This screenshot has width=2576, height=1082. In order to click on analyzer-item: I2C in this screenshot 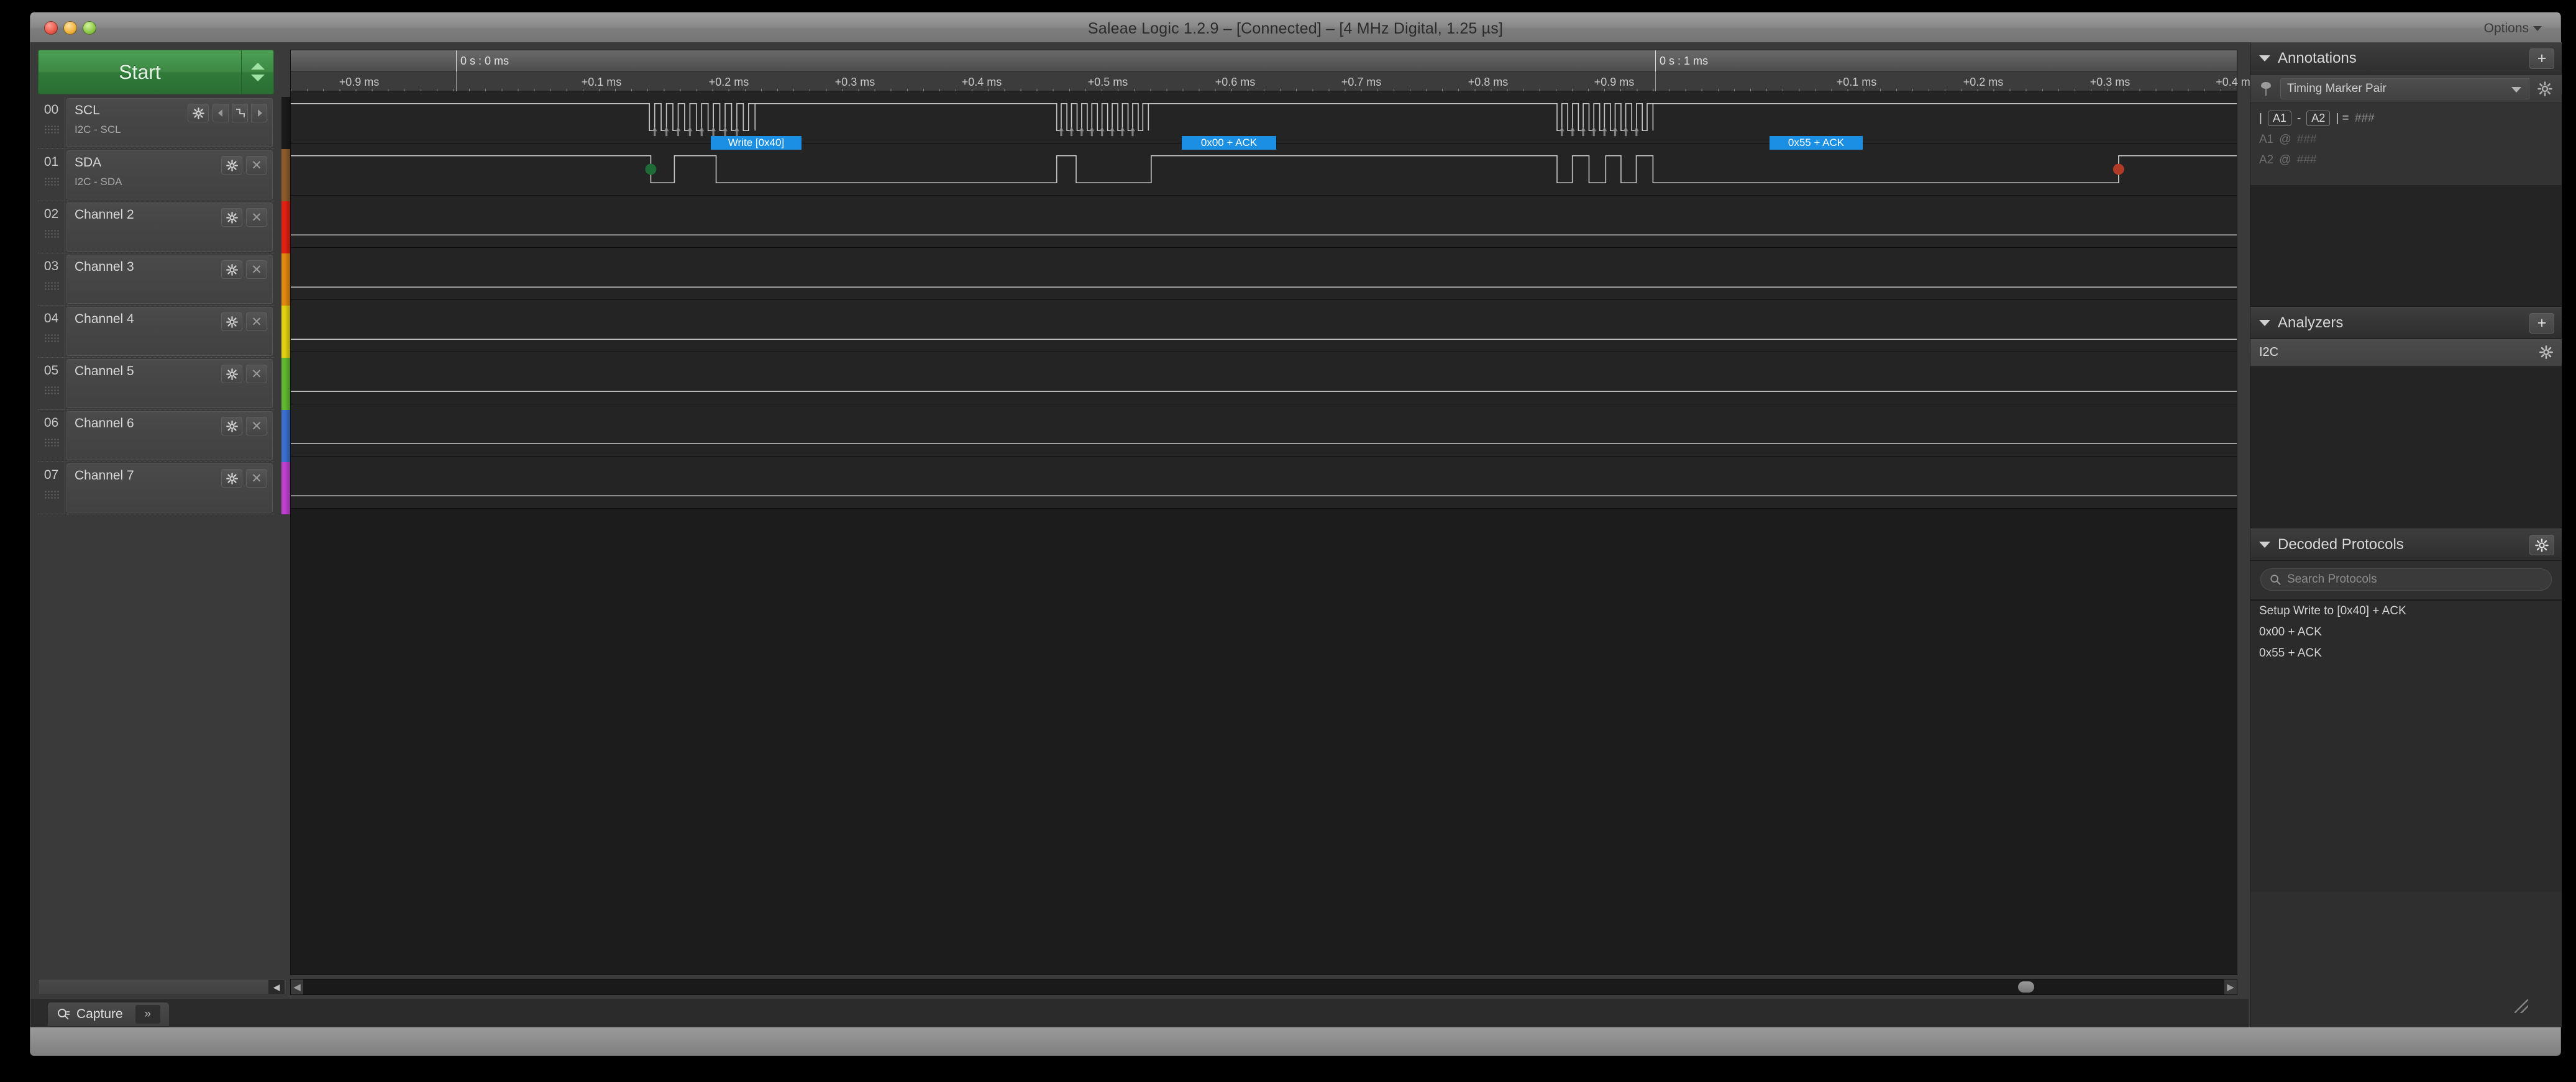, I will do `click(2406, 352)`.